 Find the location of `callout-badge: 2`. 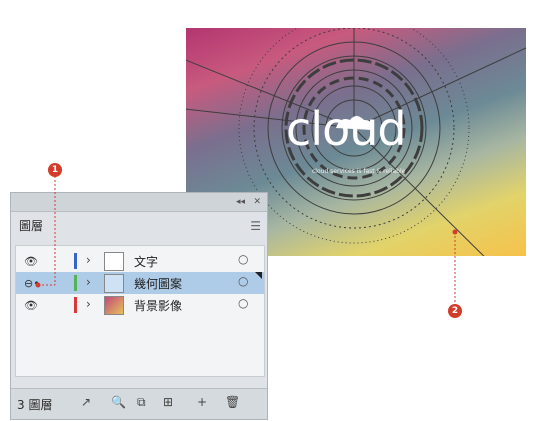

callout-badge: 2 is located at coordinates (455, 311).